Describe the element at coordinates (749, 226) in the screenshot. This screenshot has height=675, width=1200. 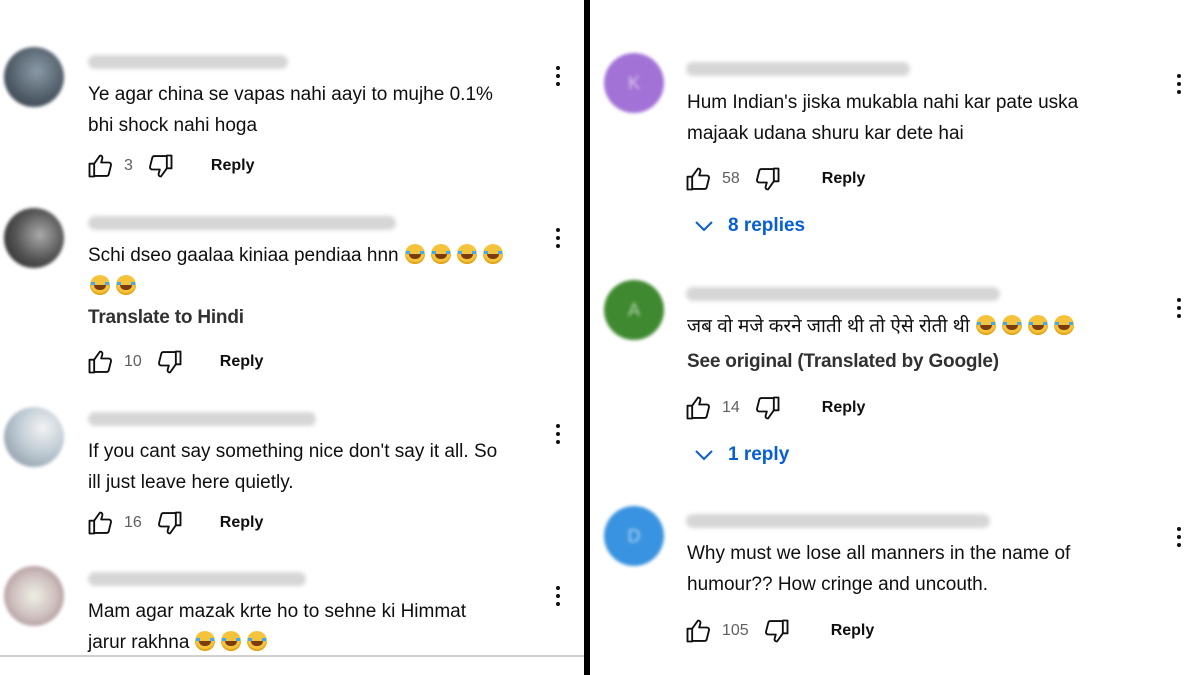
I see `view-replies-button: 8 replies` at that location.